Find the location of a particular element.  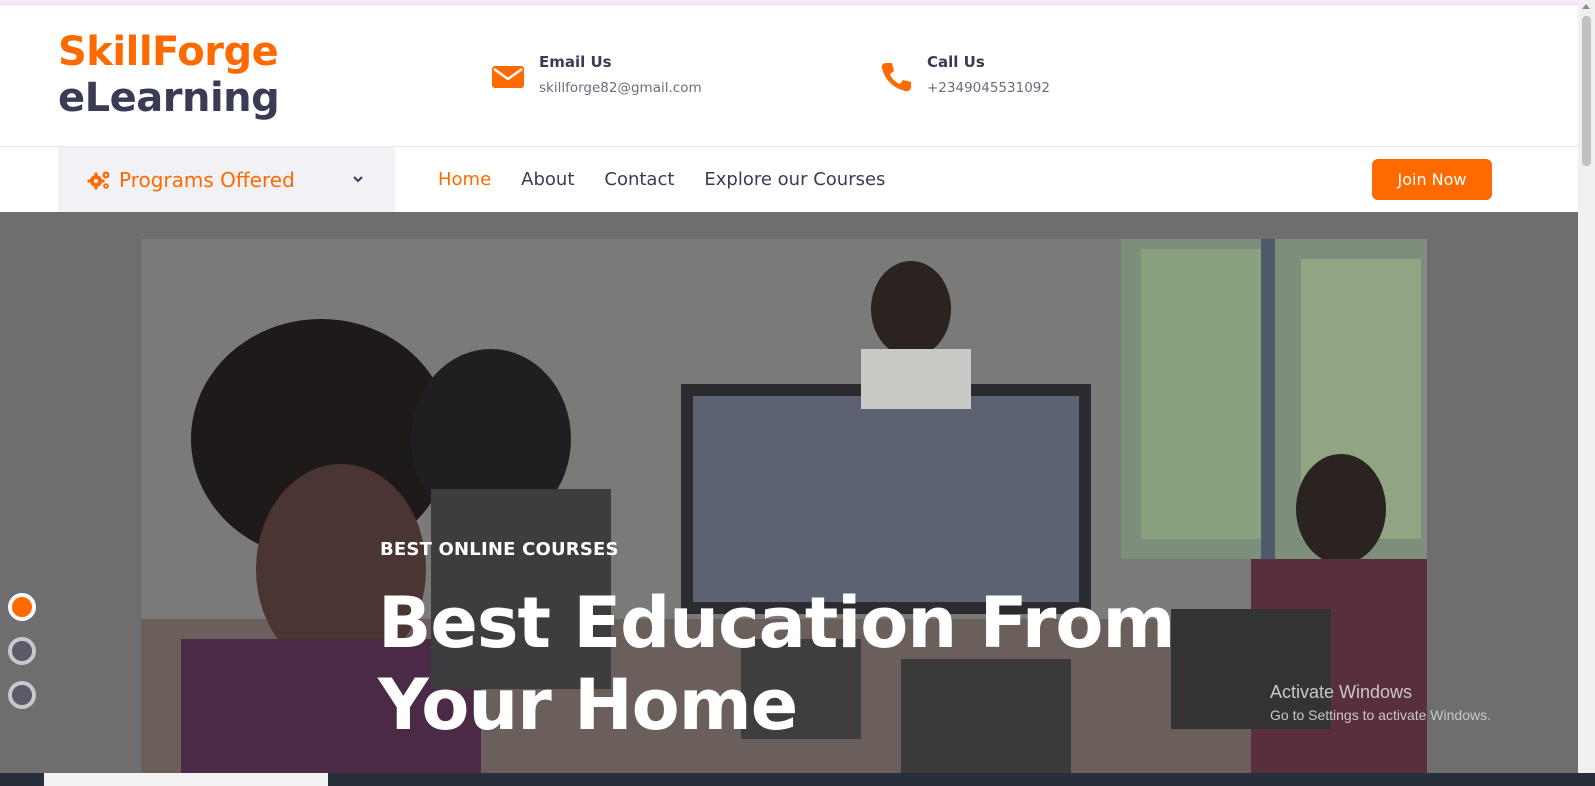

gears-icon is located at coordinates (98, 180).